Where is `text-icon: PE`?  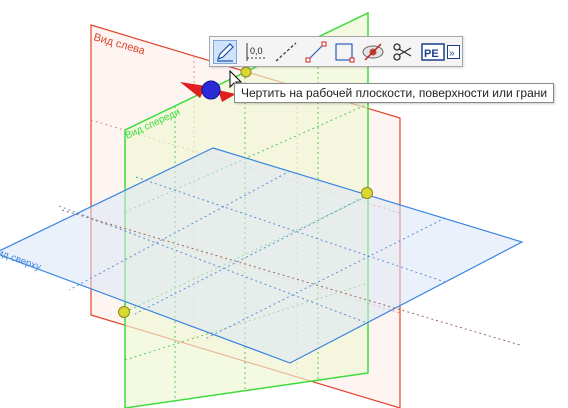
text-icon: PE is located at coordinates (433, 52).